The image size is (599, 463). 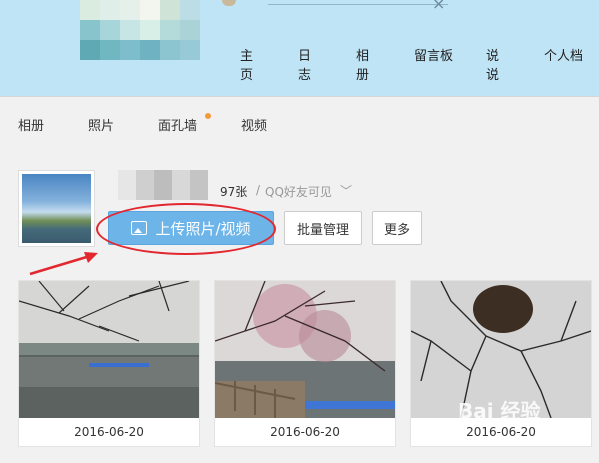 I want to click on tab-photos: 照片, so click(x=101, y=124).